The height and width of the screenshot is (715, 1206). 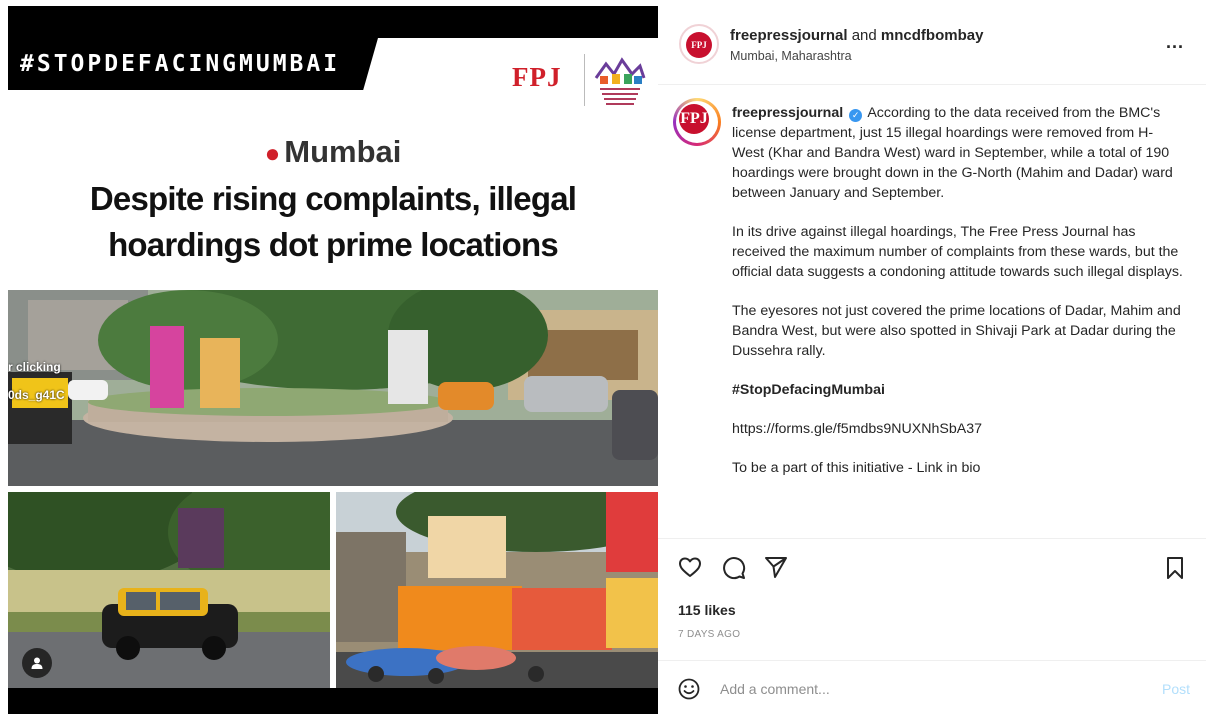 What do you see at coordinates (333, 22) in the screenshot?
I see `media-top-bar` at bounding box center [333, 22].